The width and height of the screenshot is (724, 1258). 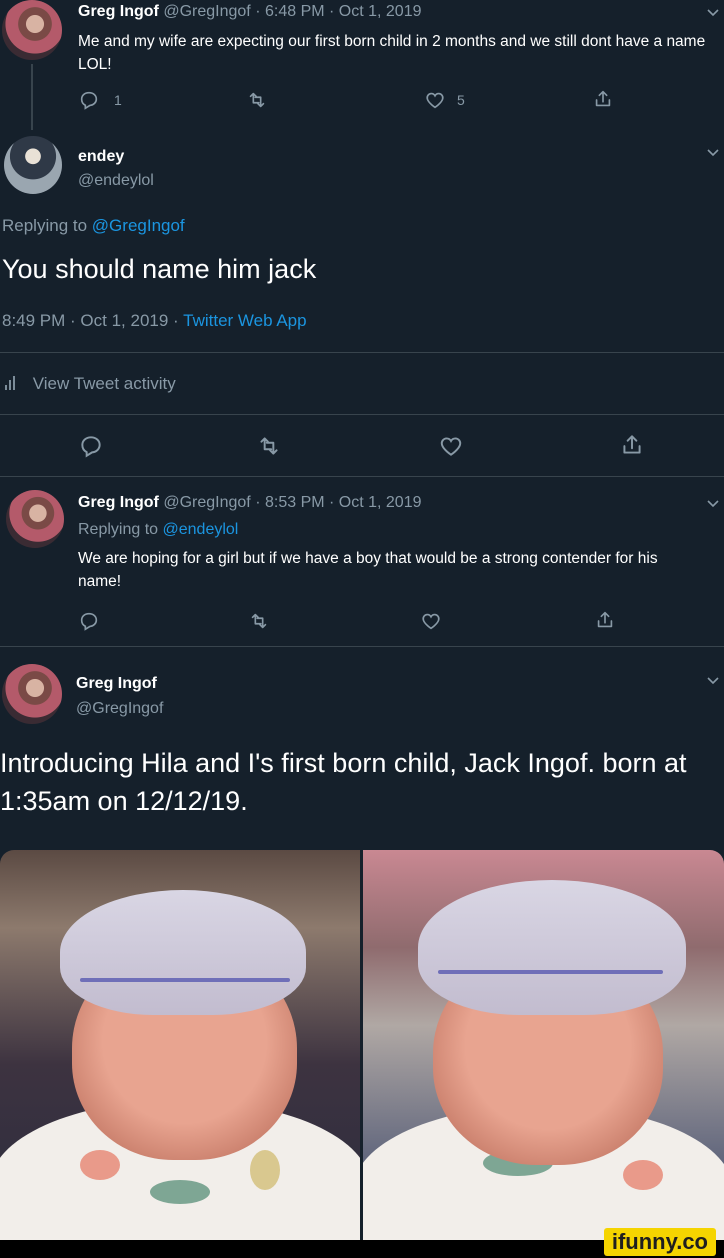 What do you see at coordinates (338, 502) in the screenshot?
I see `tweet-meta: · 8:53 PM · Oct 1, 2019` at bounding box center [338, 502].